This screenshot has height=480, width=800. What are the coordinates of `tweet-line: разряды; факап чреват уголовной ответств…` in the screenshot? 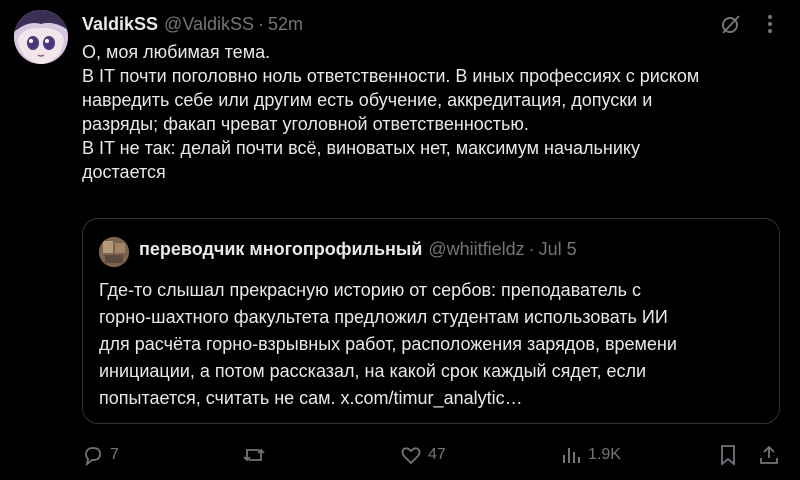 It's located at (305, 124).